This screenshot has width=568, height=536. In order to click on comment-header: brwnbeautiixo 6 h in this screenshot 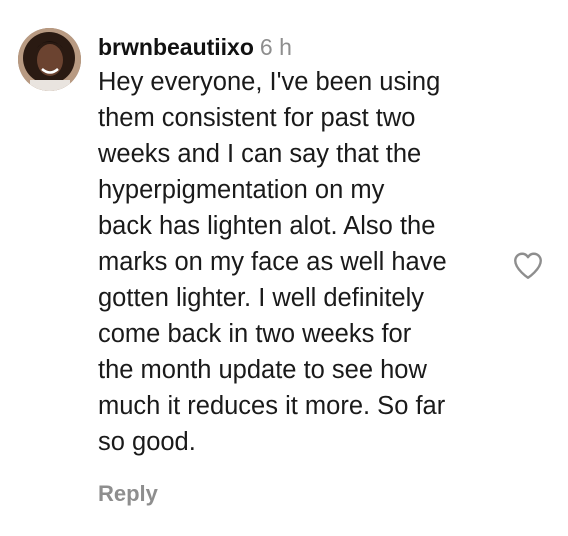, I will do `click(195, 47)`.